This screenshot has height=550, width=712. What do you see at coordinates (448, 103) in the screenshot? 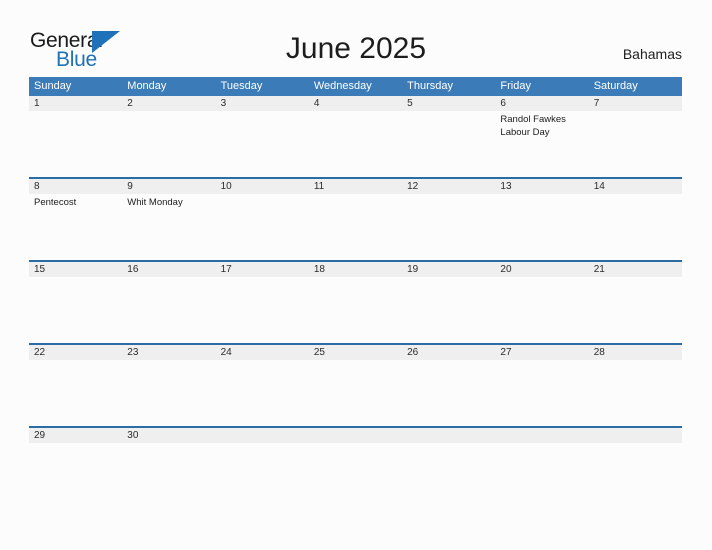
I see `day-number: 5` at bounding box center [448, 103].